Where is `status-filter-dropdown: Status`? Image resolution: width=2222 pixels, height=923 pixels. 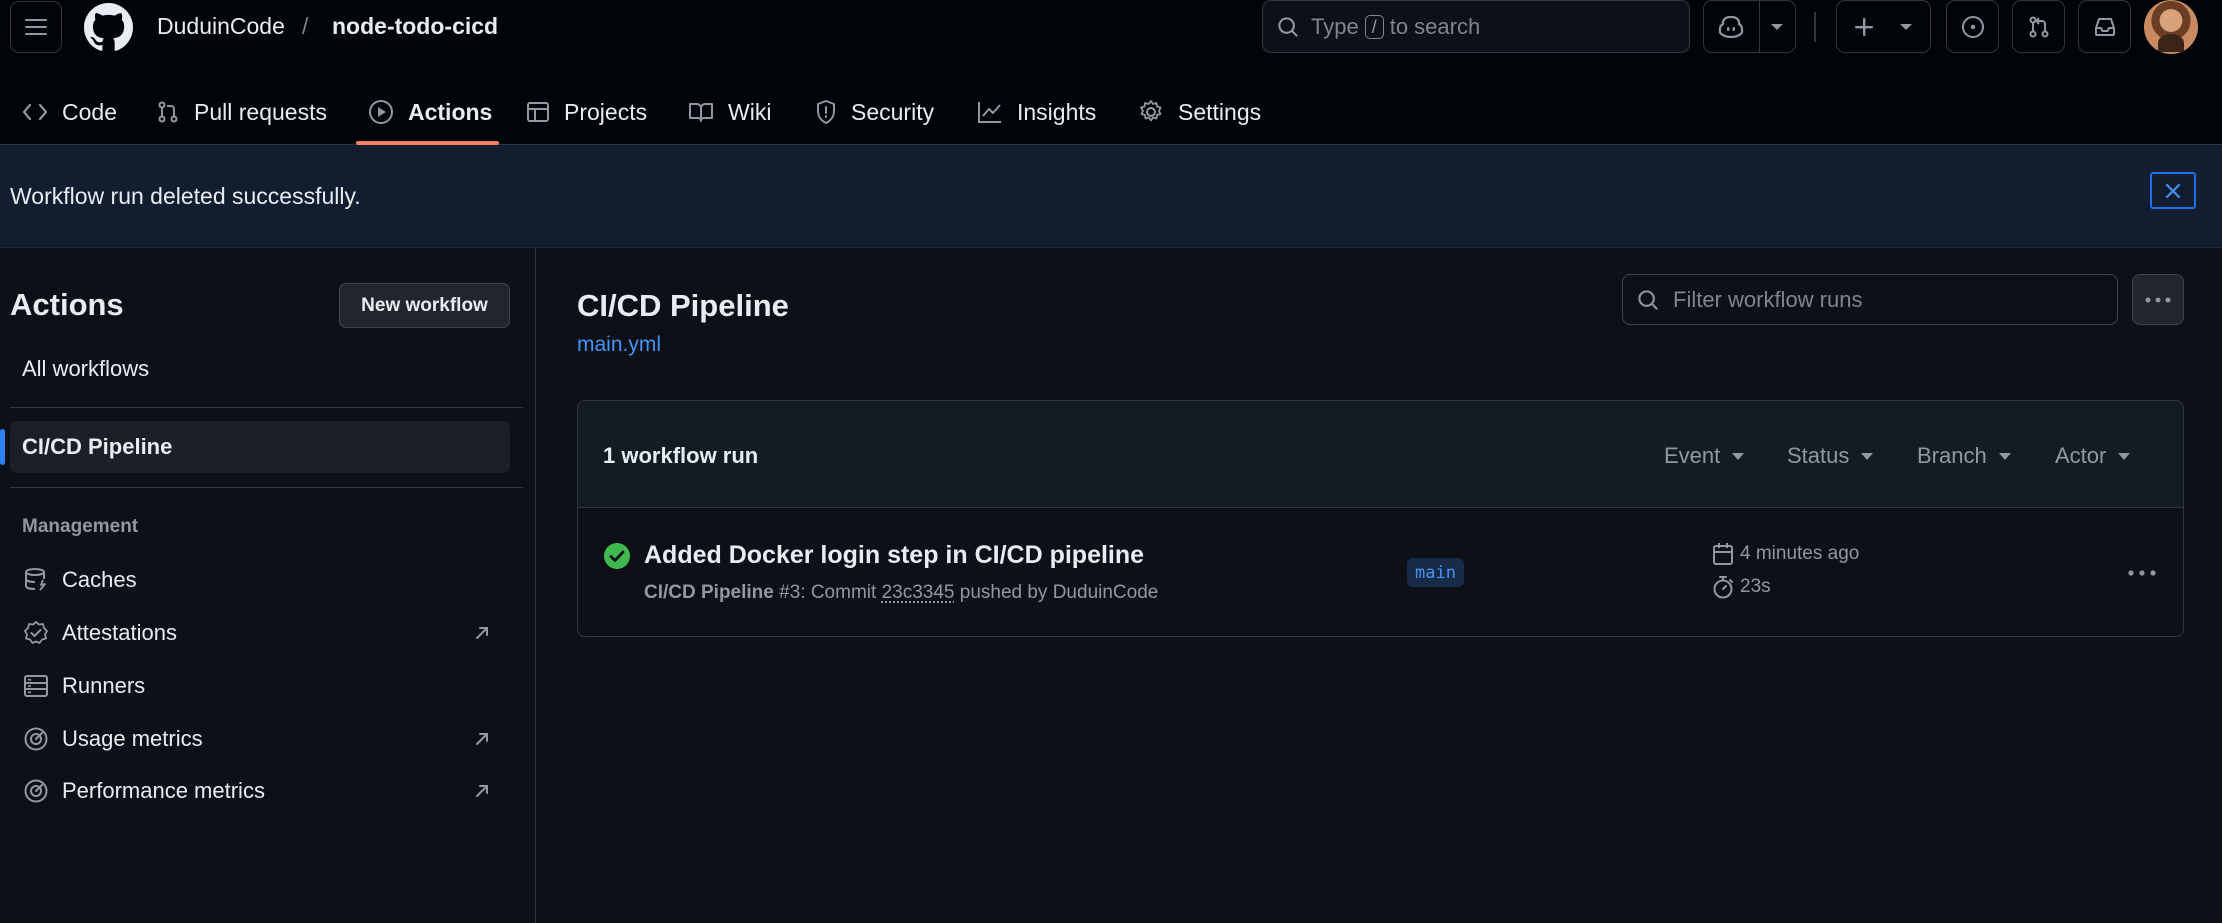
status-filter-dropdown: Status is located at coordinates (1830, 456).